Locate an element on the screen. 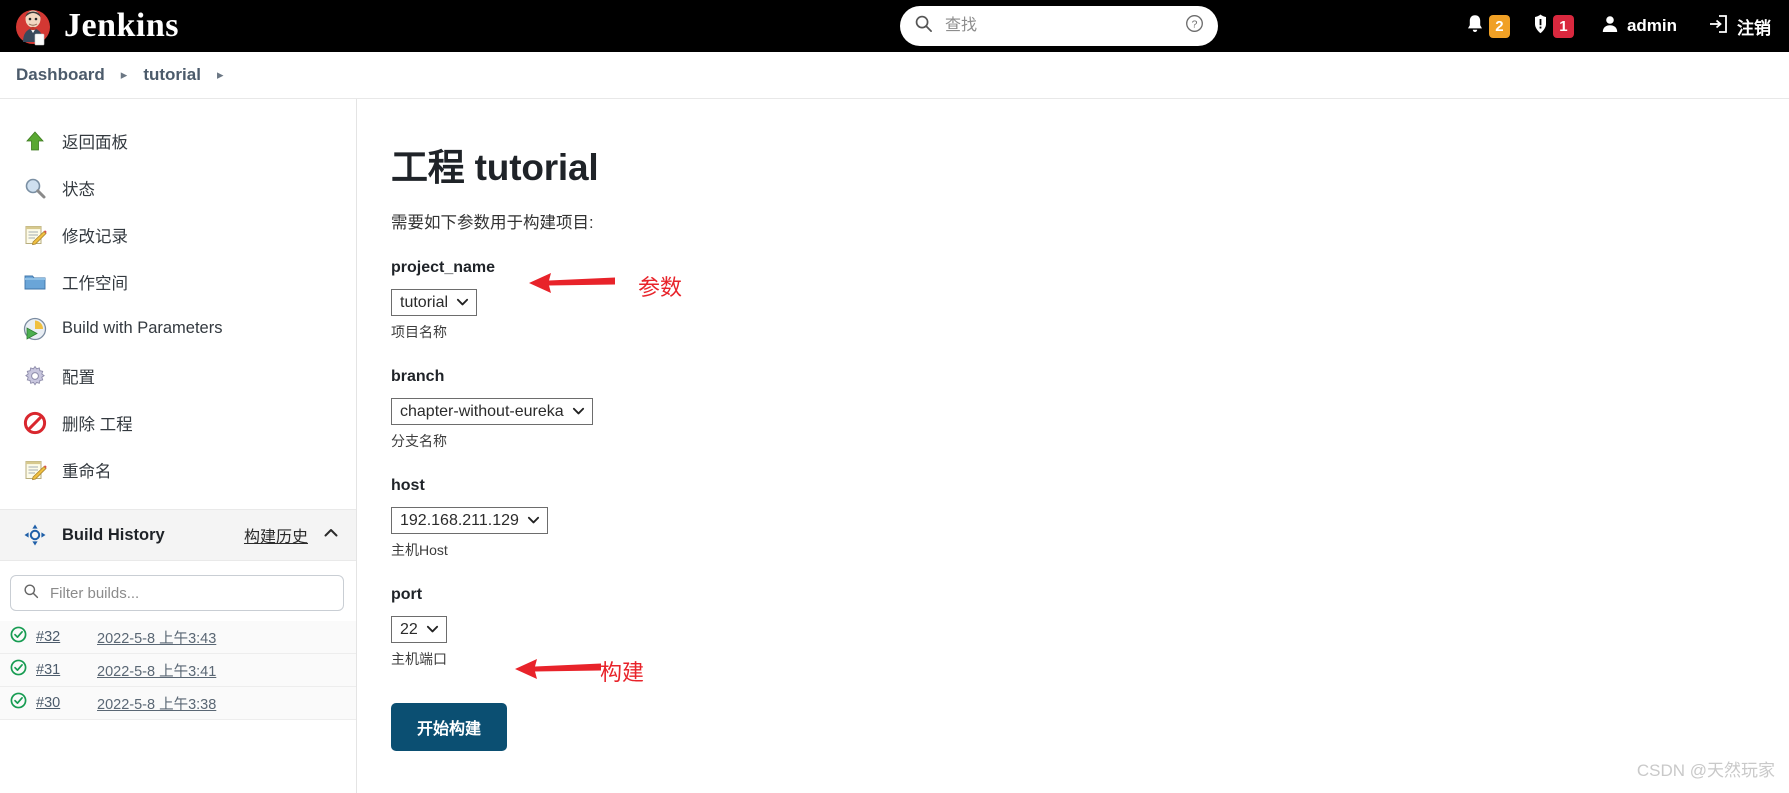 The height and width of the screenshot is (793, 1789). build-date: 2022-5-8 上午3:43 is located at coordinates (156, 637).